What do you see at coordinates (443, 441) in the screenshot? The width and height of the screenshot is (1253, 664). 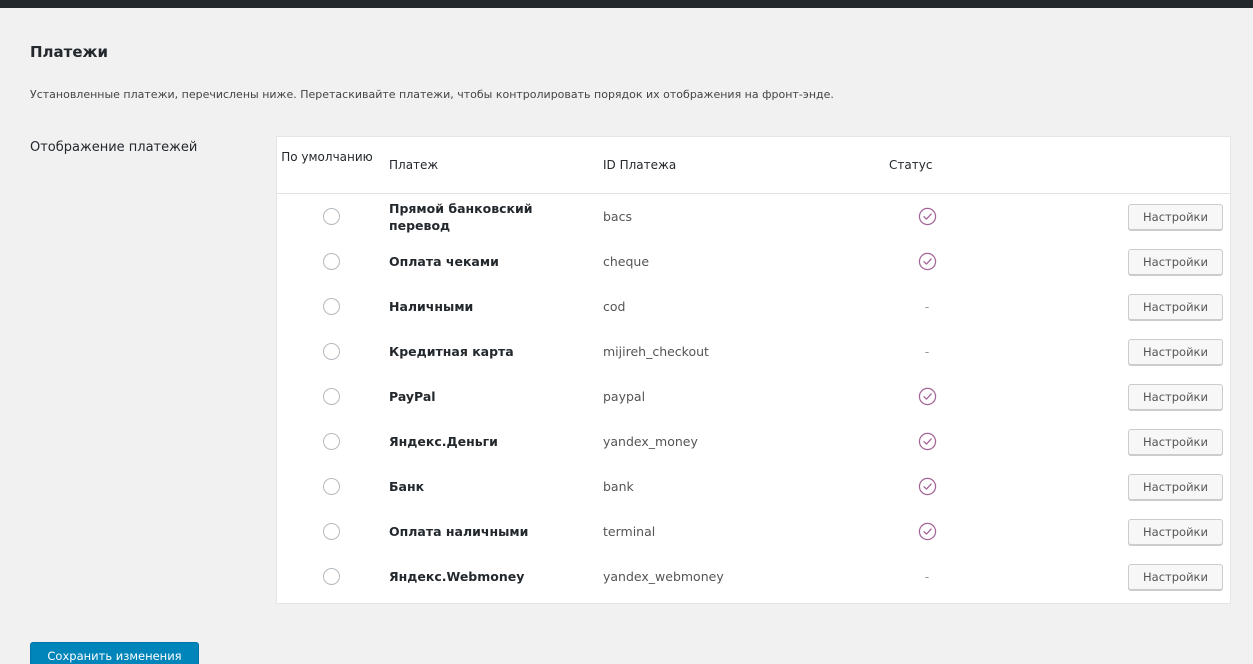 I see `gateway-name: Яндекс.Деньги` at bounding box center [443, 441].